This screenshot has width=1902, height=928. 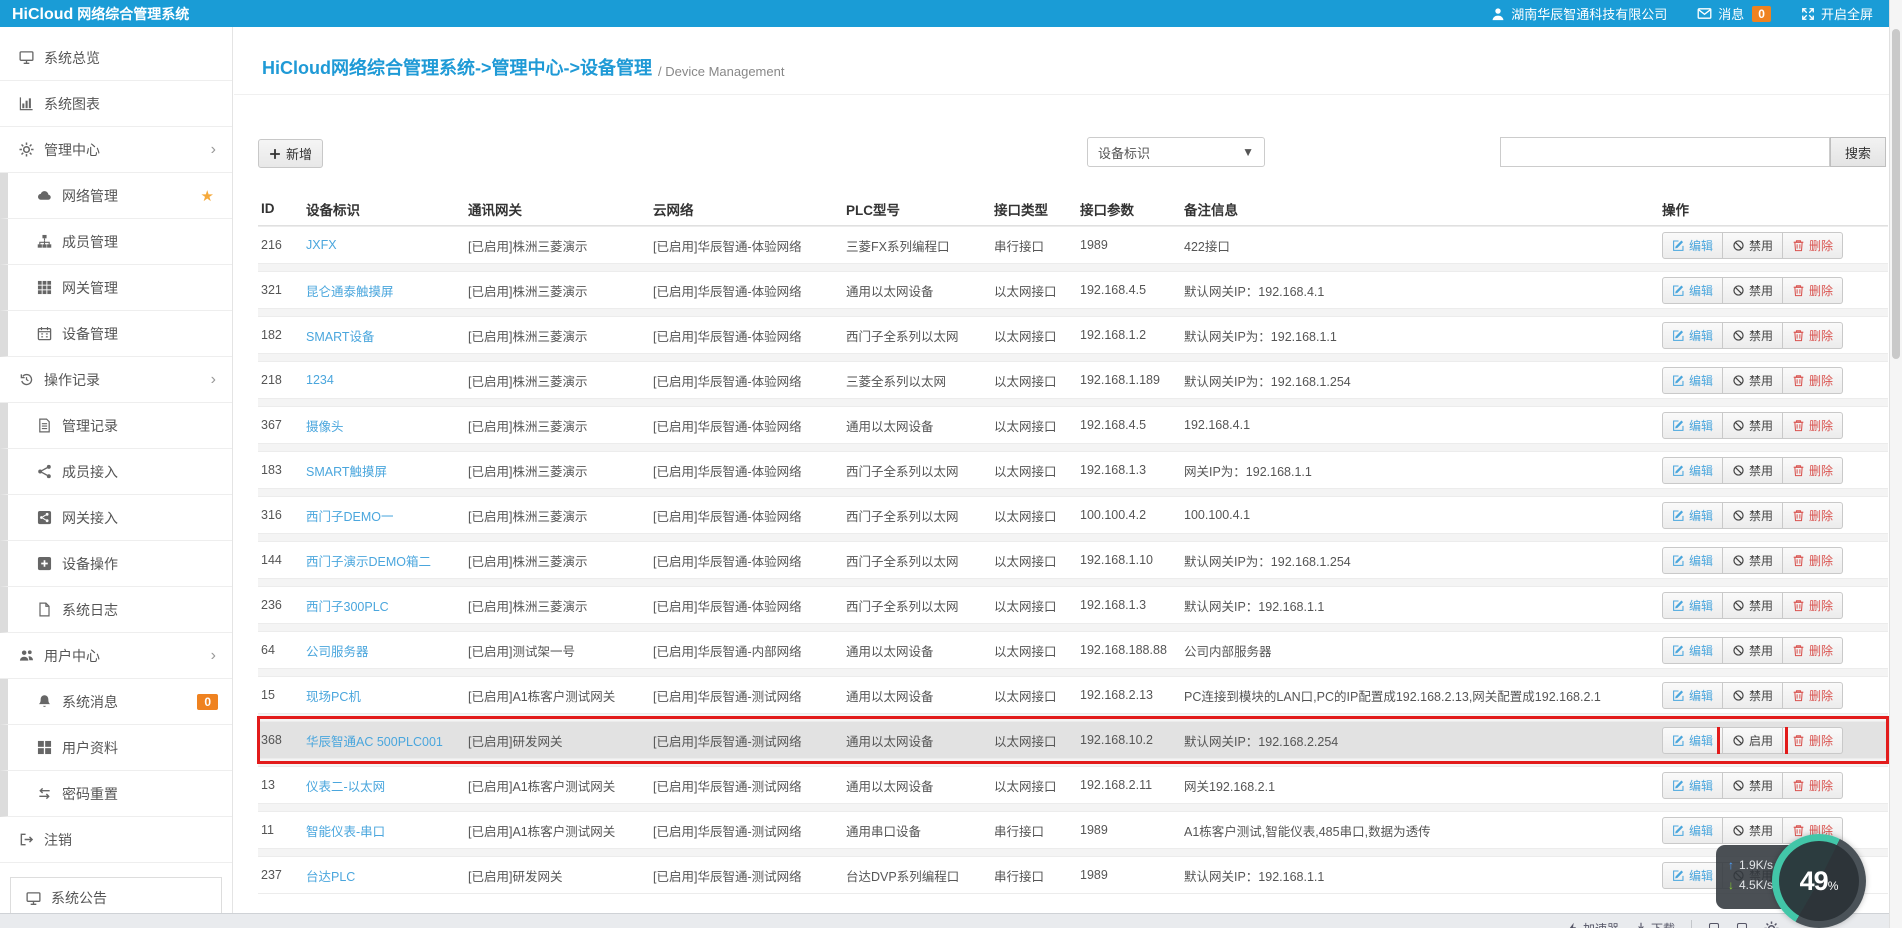 I want to click on search-button: 搜索, so click(x=1858, y=152).